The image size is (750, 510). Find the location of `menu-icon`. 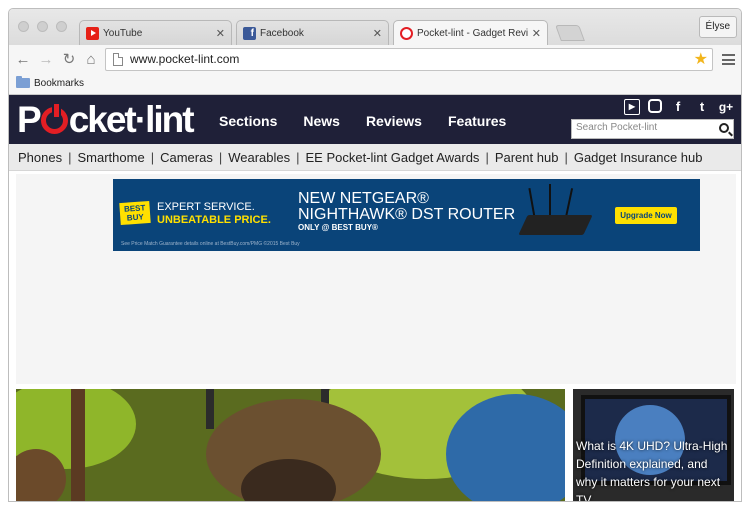

menu-icon is located at coordinates (728, 59).